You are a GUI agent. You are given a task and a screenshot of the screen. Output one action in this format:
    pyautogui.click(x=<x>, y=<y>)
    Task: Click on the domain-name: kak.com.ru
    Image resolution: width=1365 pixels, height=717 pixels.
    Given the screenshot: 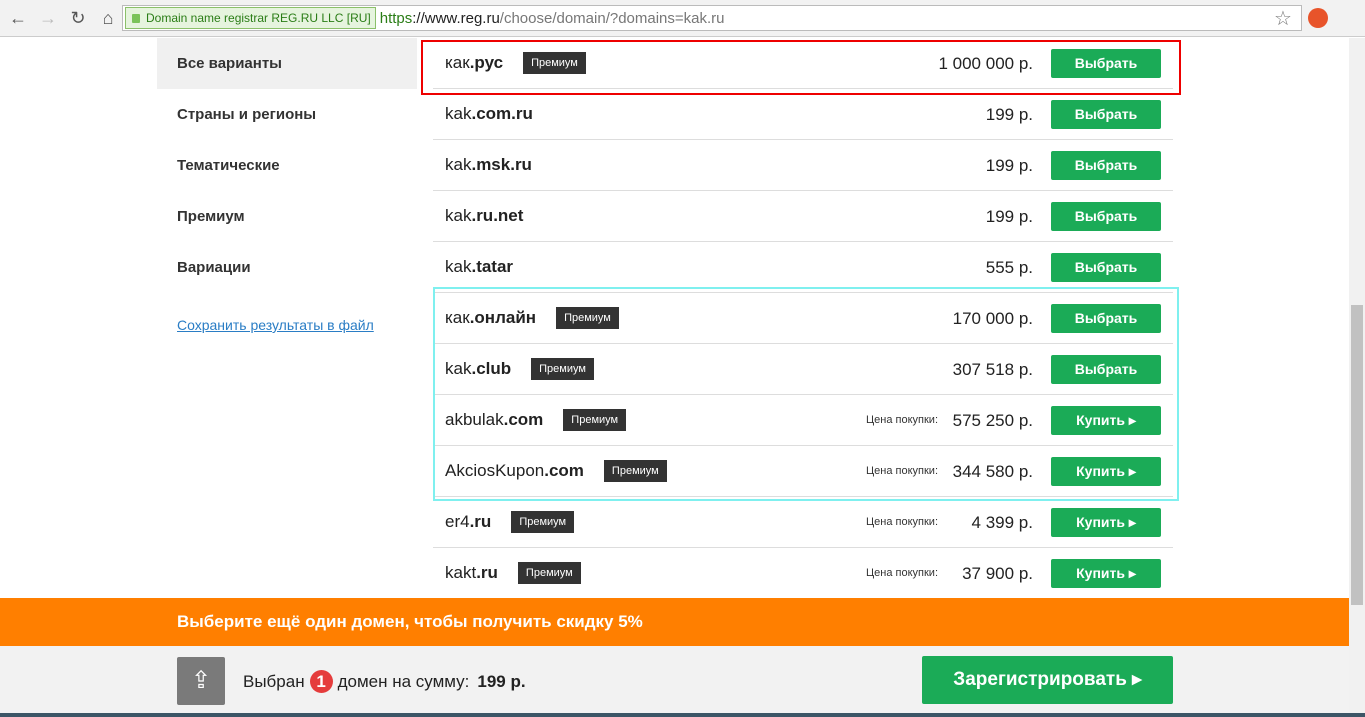 What is the action you would take?
    pyautogui.click(x=489, y=114)
    